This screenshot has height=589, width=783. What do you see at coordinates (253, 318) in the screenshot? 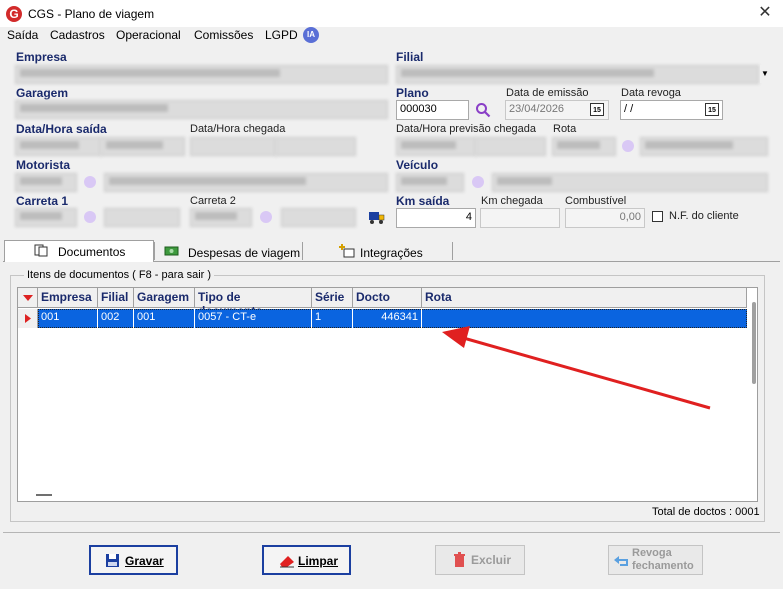
I see `cell-tipo-documento: 0057 - CT-e` at bounding box center [253, 318].